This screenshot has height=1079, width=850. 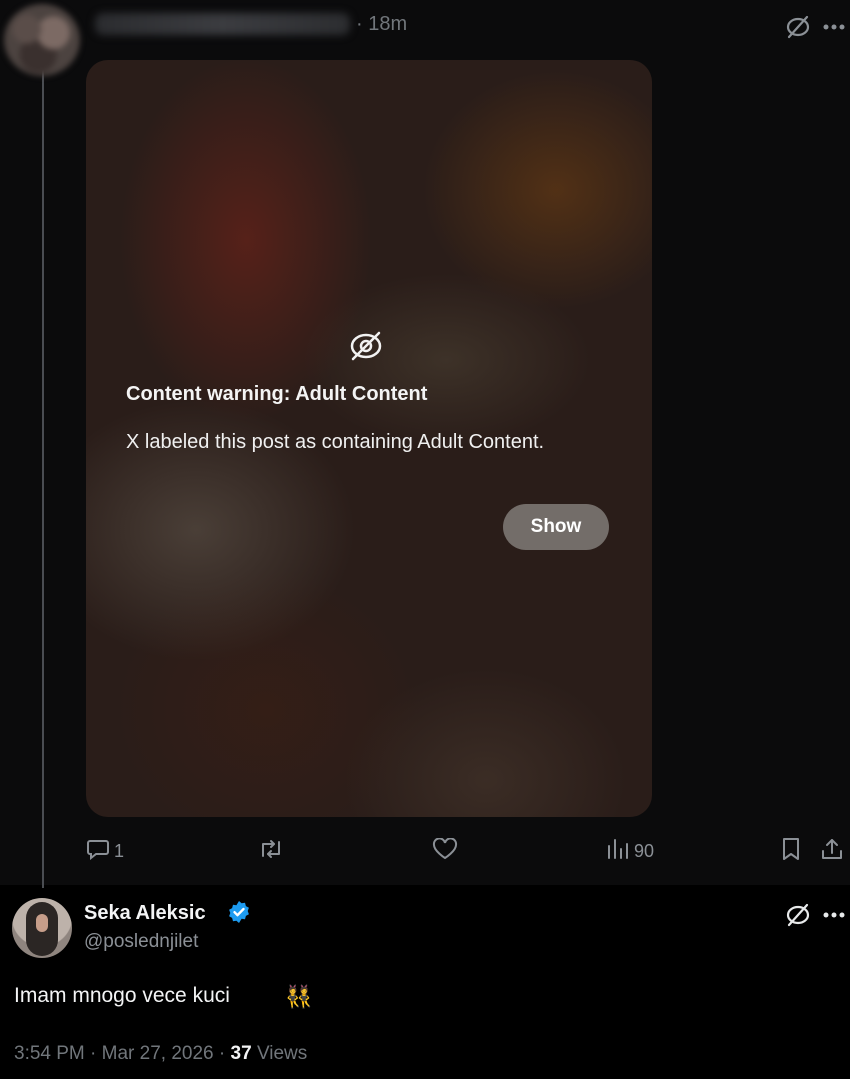 I want to click on views-button: 90, so click(x=630, y=851).